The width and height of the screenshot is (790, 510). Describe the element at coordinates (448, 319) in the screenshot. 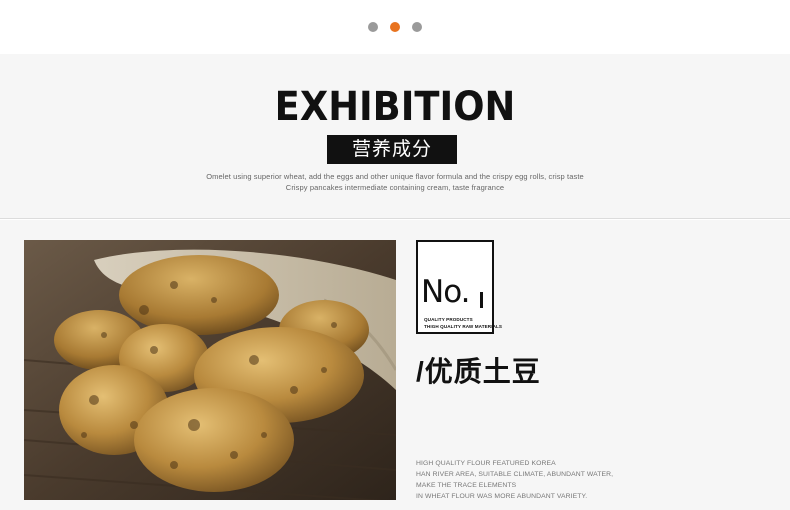

I see `badge-subtitle-1: QUALITY PRODUCTS` at that location.